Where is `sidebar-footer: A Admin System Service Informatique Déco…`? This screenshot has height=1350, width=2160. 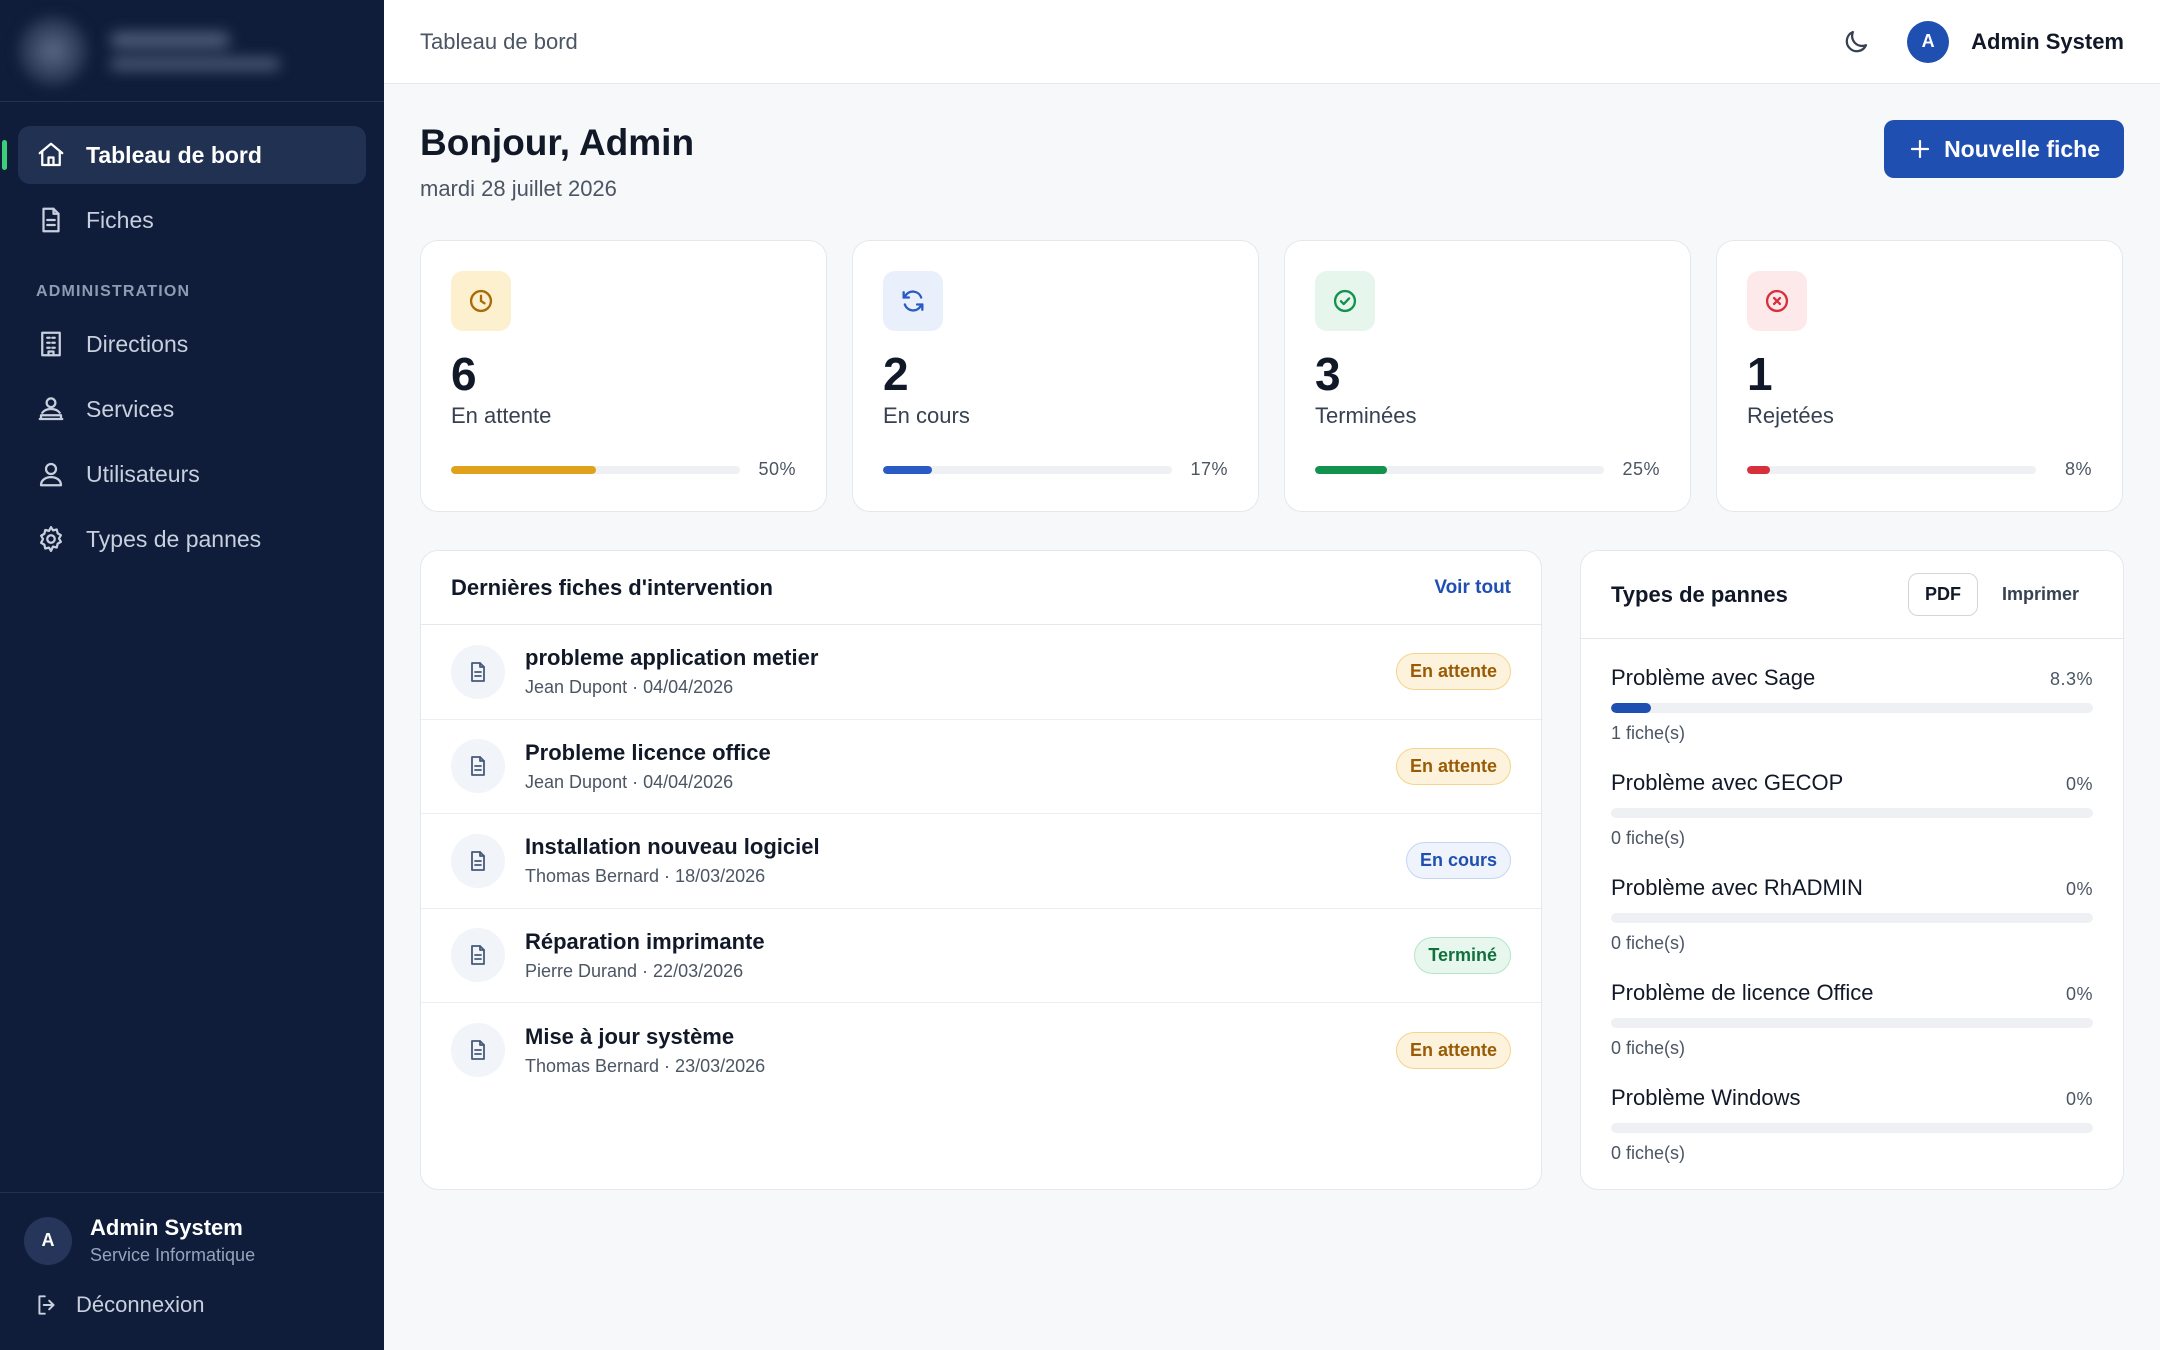
sidebar-footer: A Admin System Service Informatique Déco… is located at coordinates (192, 1271).